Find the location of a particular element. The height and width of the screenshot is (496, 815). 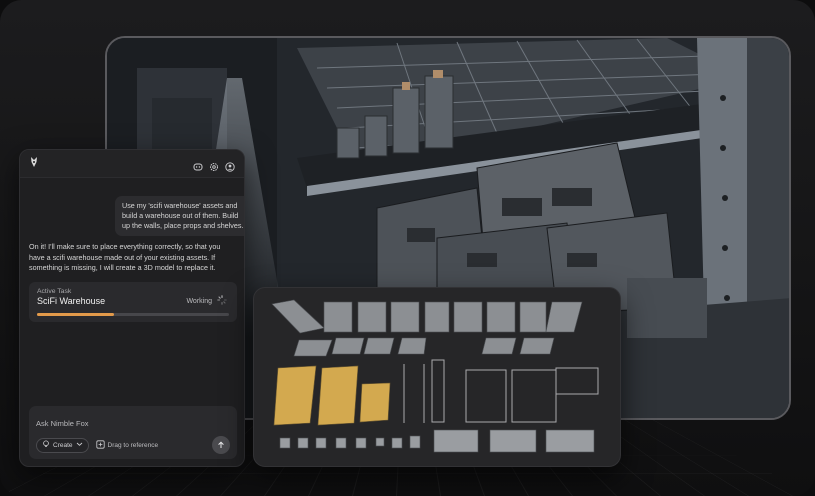

arrow-up-icon is located at coordinates (221, 445).